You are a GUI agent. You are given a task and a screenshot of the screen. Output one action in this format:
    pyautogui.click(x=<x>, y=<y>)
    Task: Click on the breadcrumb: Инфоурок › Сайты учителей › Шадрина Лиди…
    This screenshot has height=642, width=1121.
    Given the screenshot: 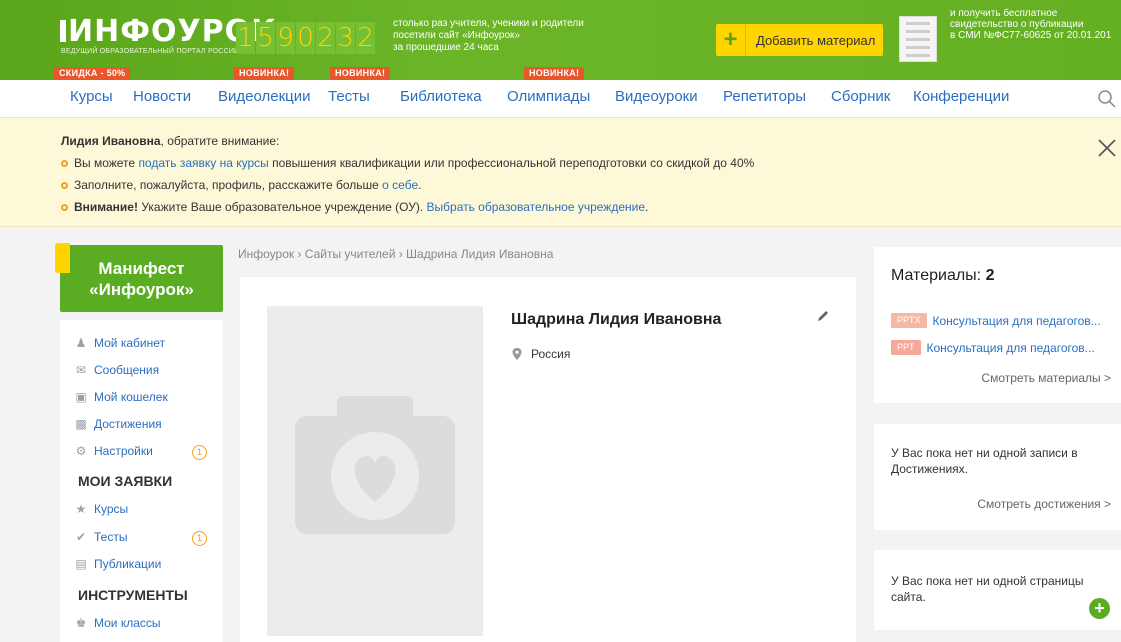 What is the action you would take?
    pyautogui.click(x=395, y=254)
    